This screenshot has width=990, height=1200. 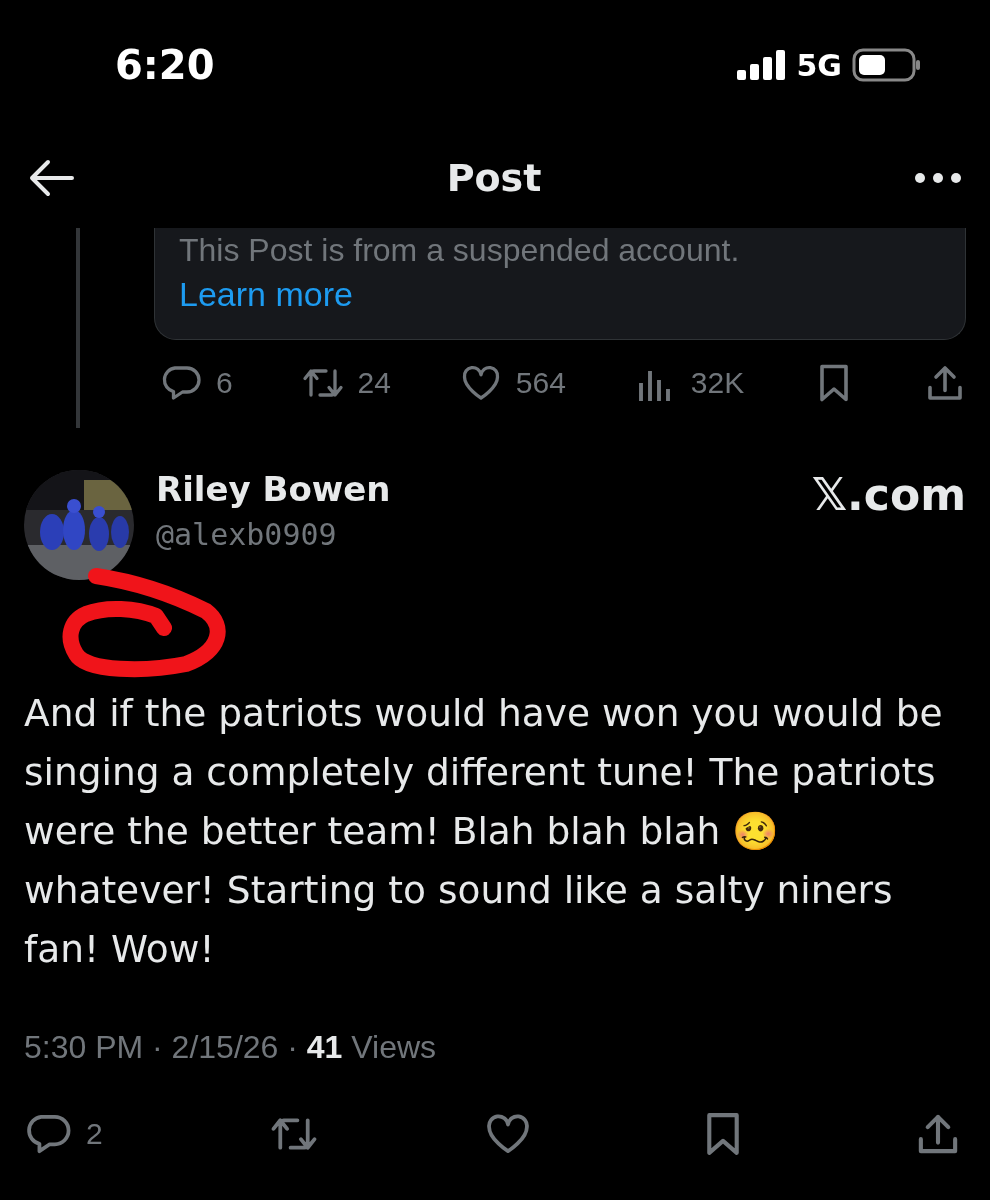 What do you see at coordinates (63, 1134) in the screenshot?
I see `reply-count-button: 2` at bounding box center [63, 1134].